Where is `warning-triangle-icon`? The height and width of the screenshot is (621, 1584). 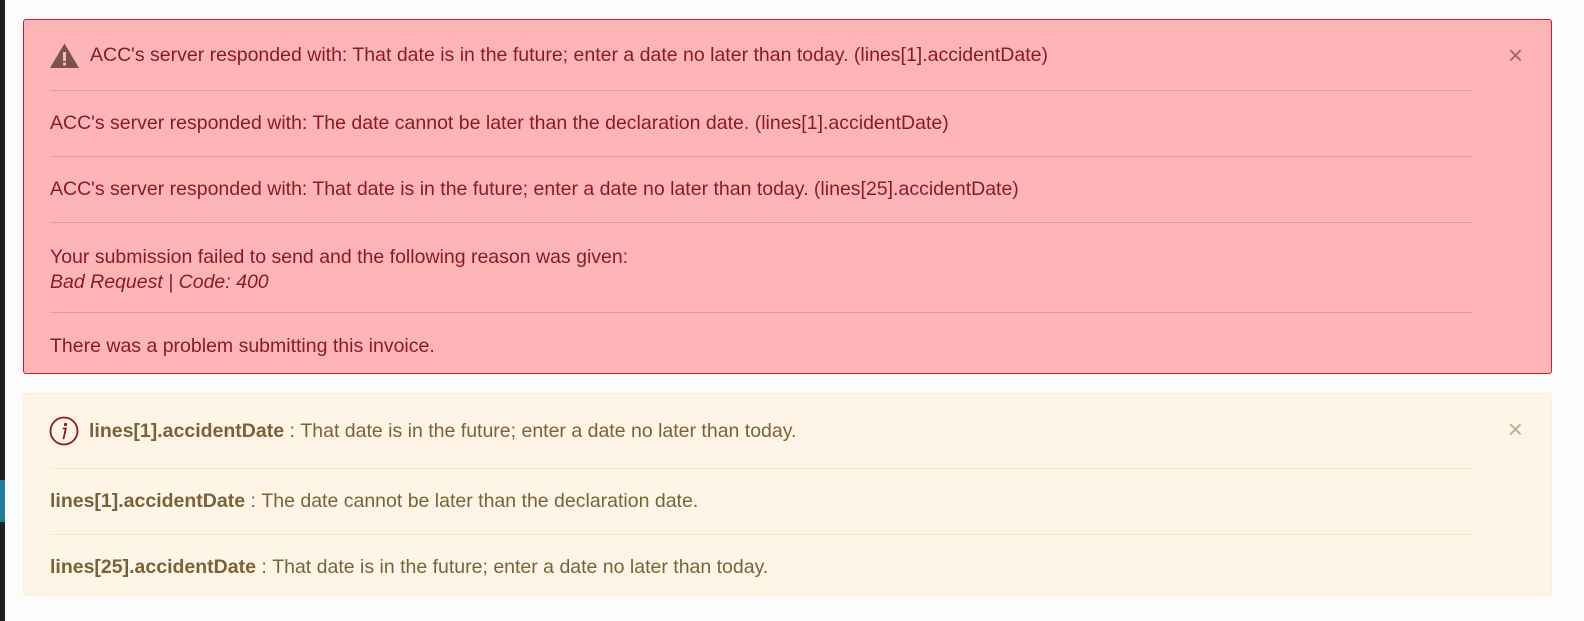
warning-triangle-icon is located at coordinates (64, 55).